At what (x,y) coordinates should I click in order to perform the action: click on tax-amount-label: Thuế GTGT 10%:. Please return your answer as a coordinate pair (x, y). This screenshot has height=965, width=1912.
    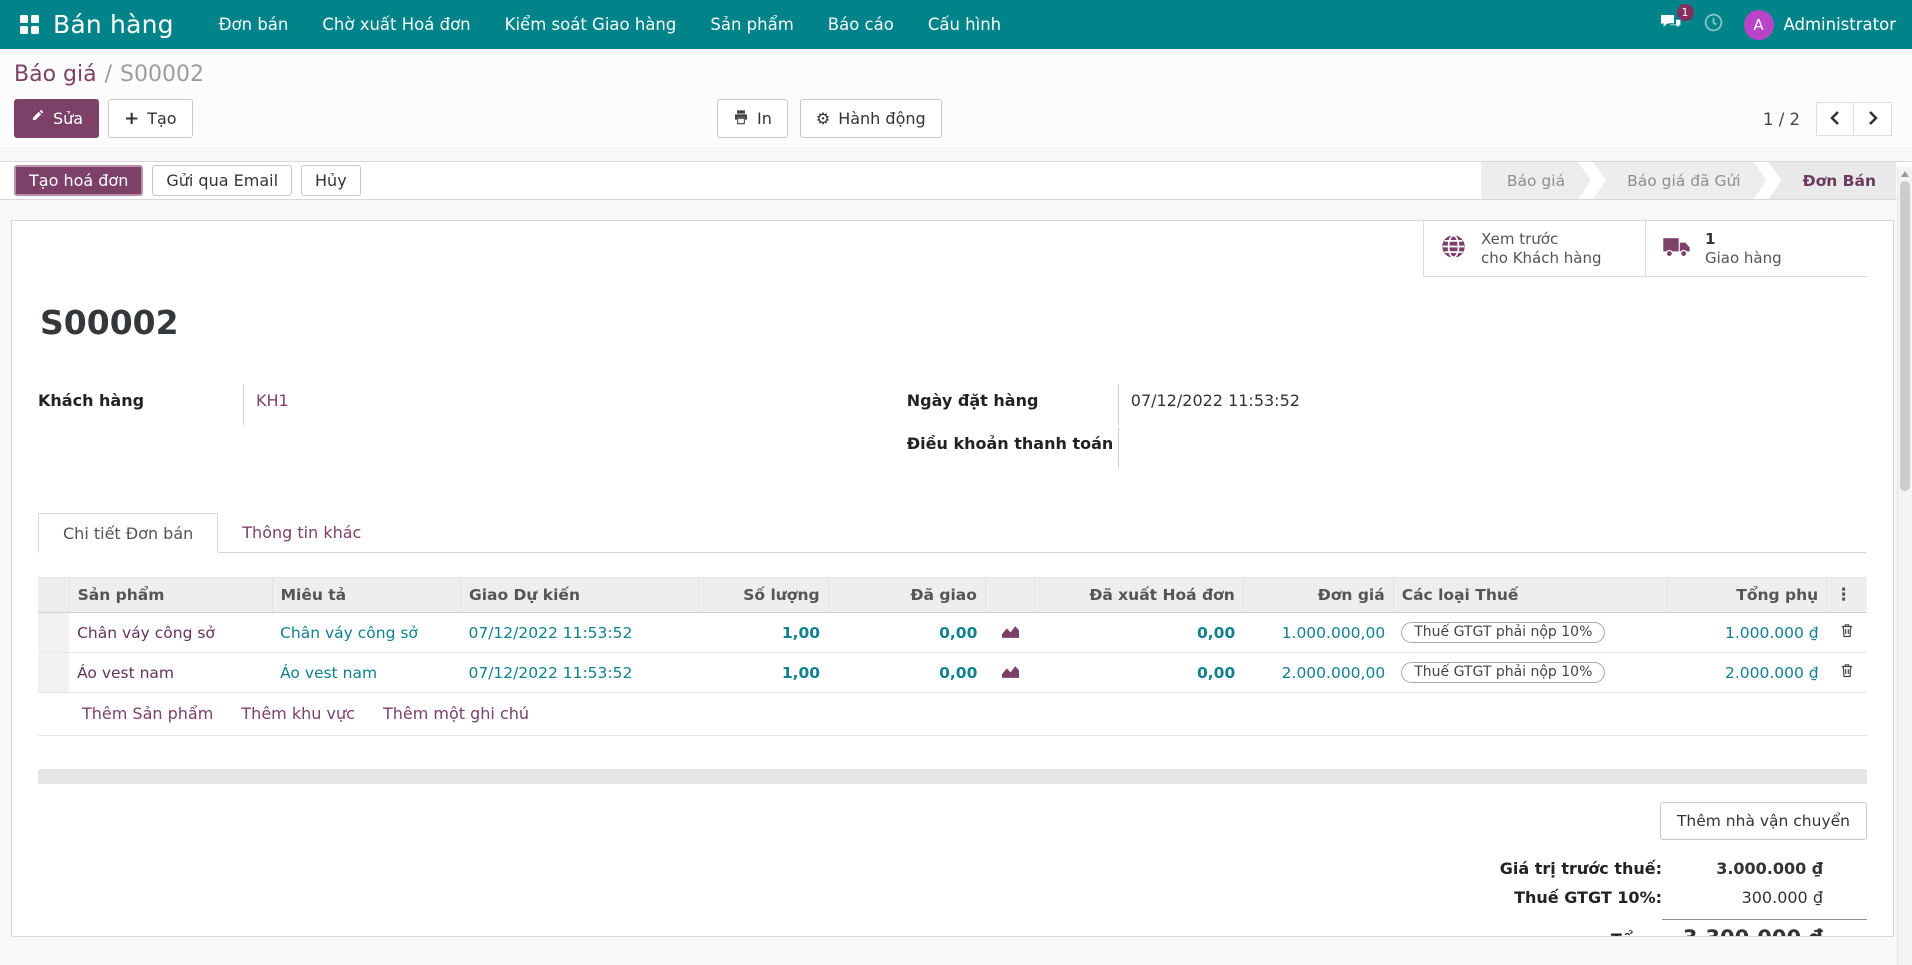
    Looking at the image, I should click on (1588, 897).